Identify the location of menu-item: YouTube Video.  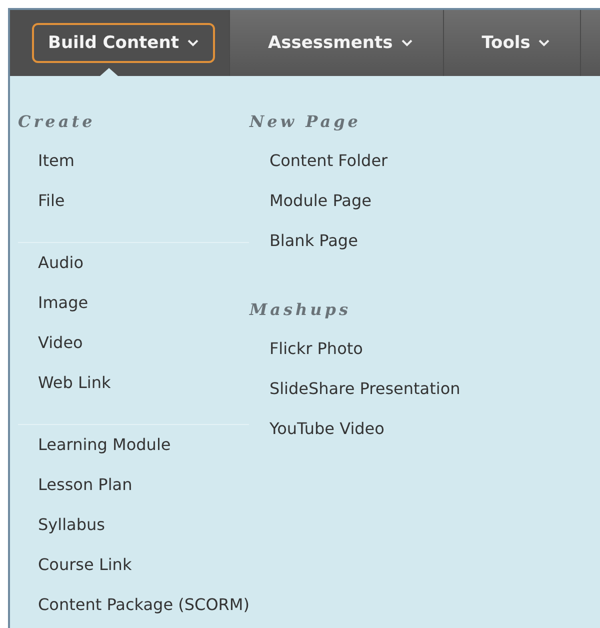
(316, 429).